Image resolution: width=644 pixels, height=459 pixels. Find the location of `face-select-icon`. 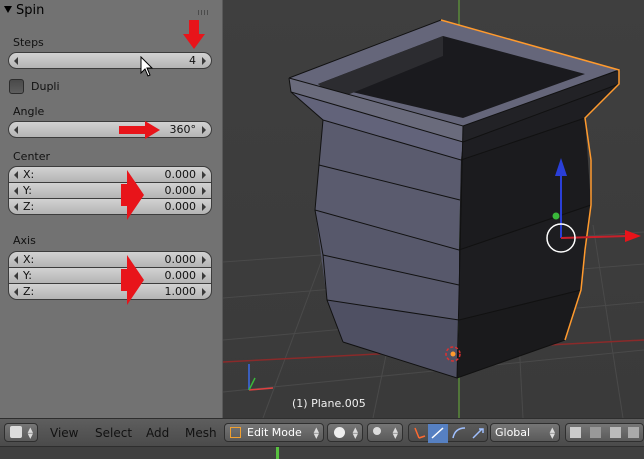

face-select-icon is located at coordinates (615, 432).